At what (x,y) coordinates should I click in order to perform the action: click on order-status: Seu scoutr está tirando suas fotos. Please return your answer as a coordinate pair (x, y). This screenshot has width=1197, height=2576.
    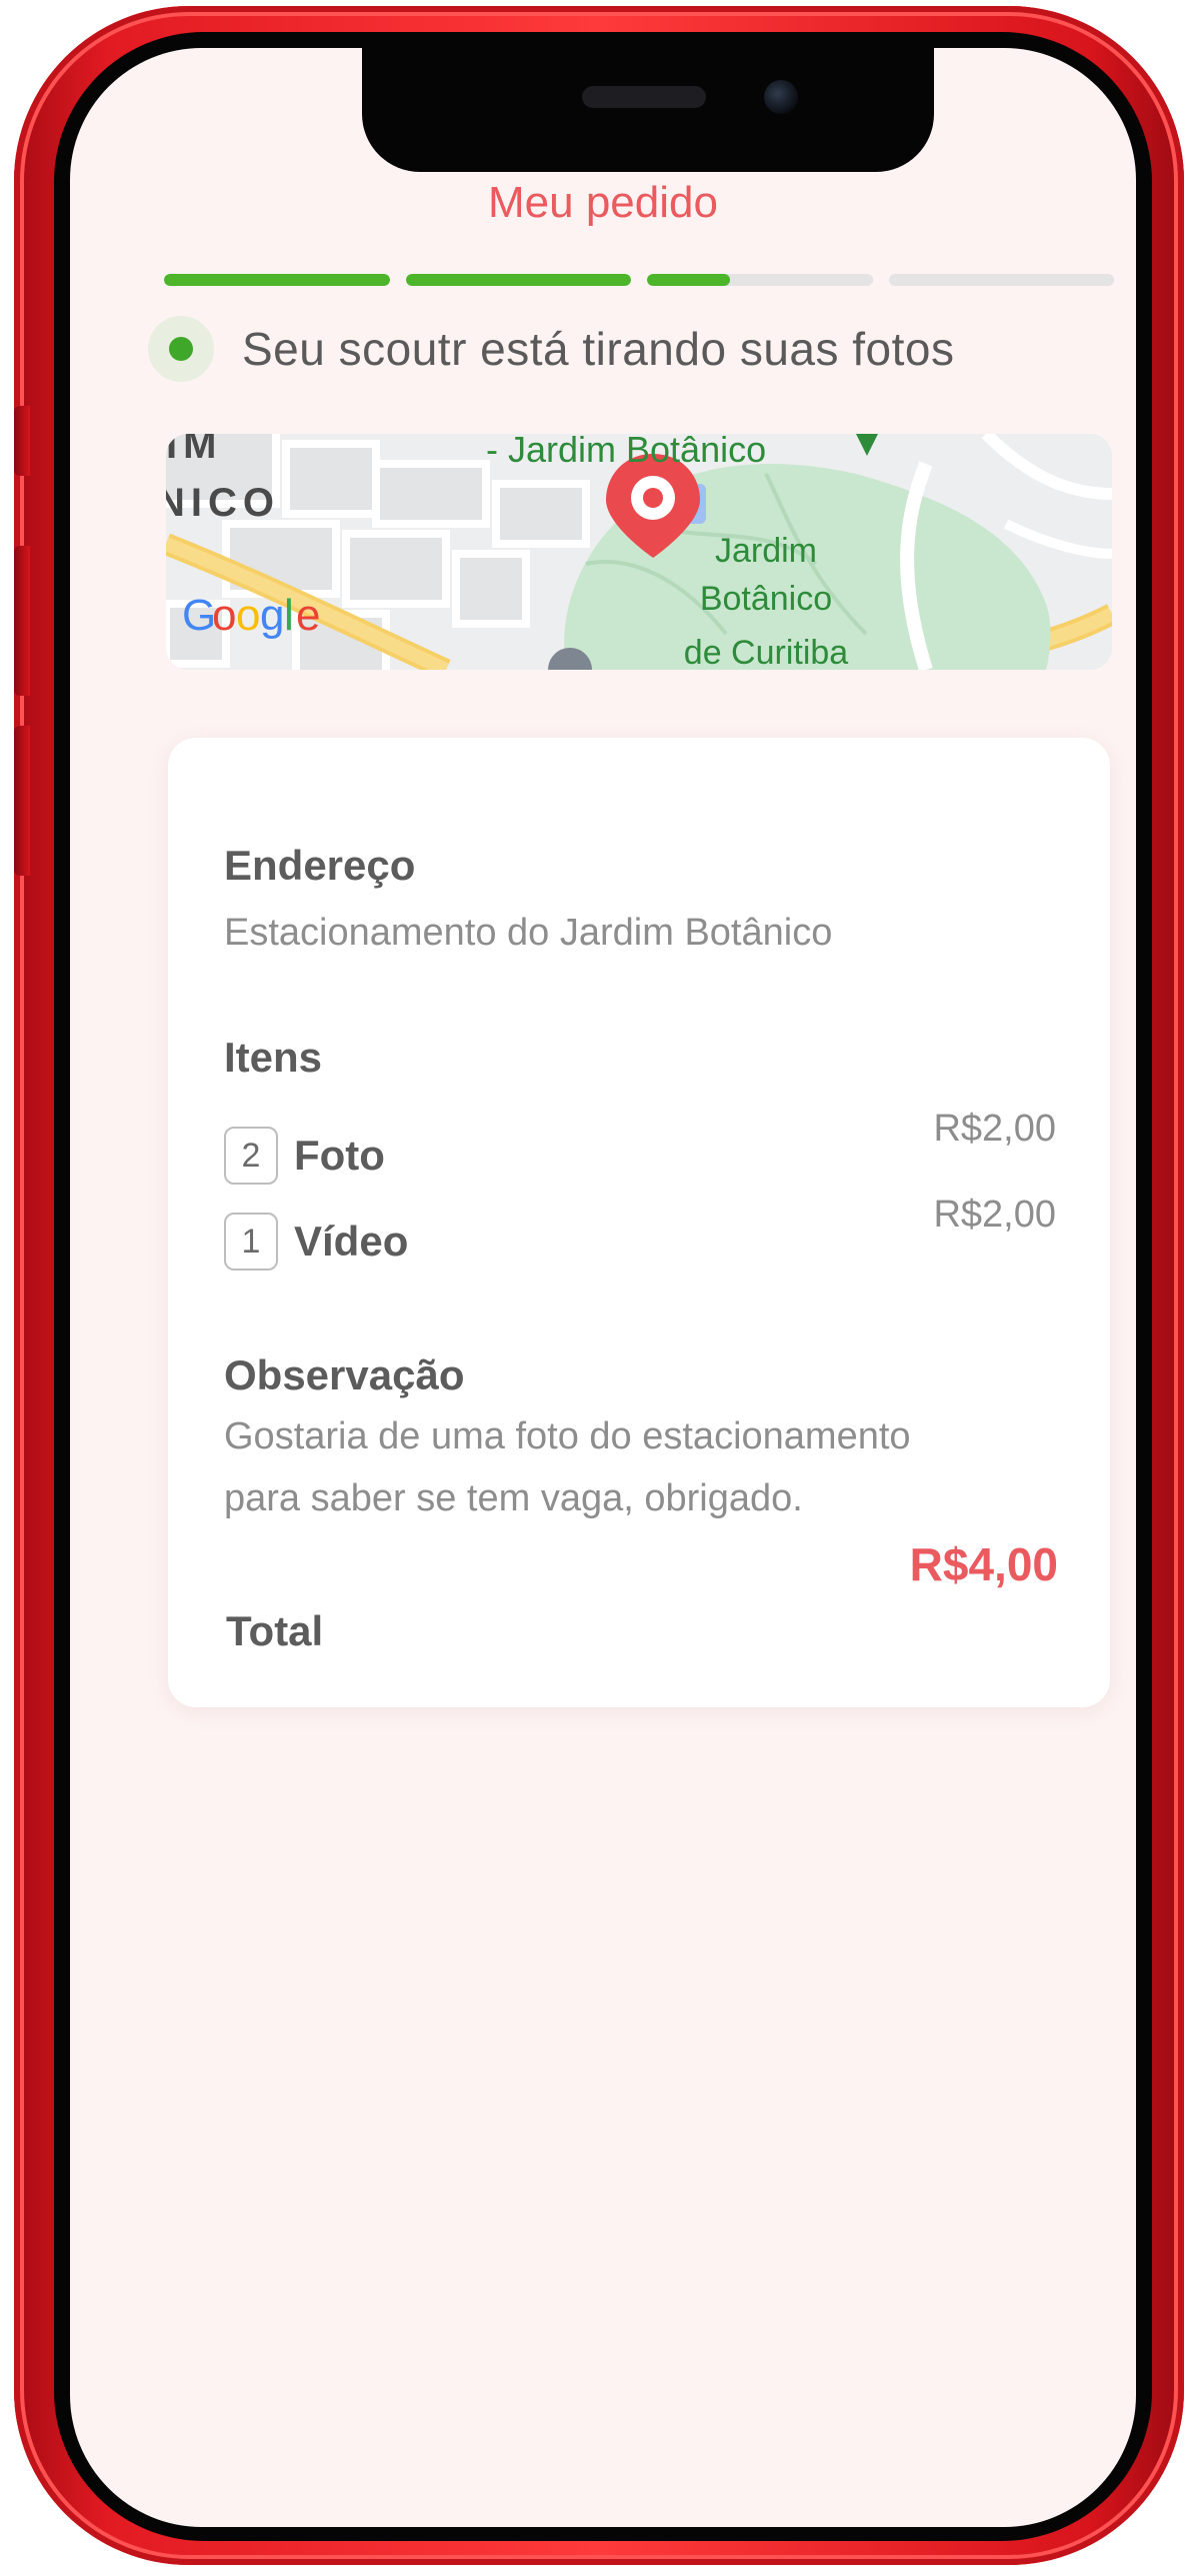
    Looking at the image, I should click on (551, 349).